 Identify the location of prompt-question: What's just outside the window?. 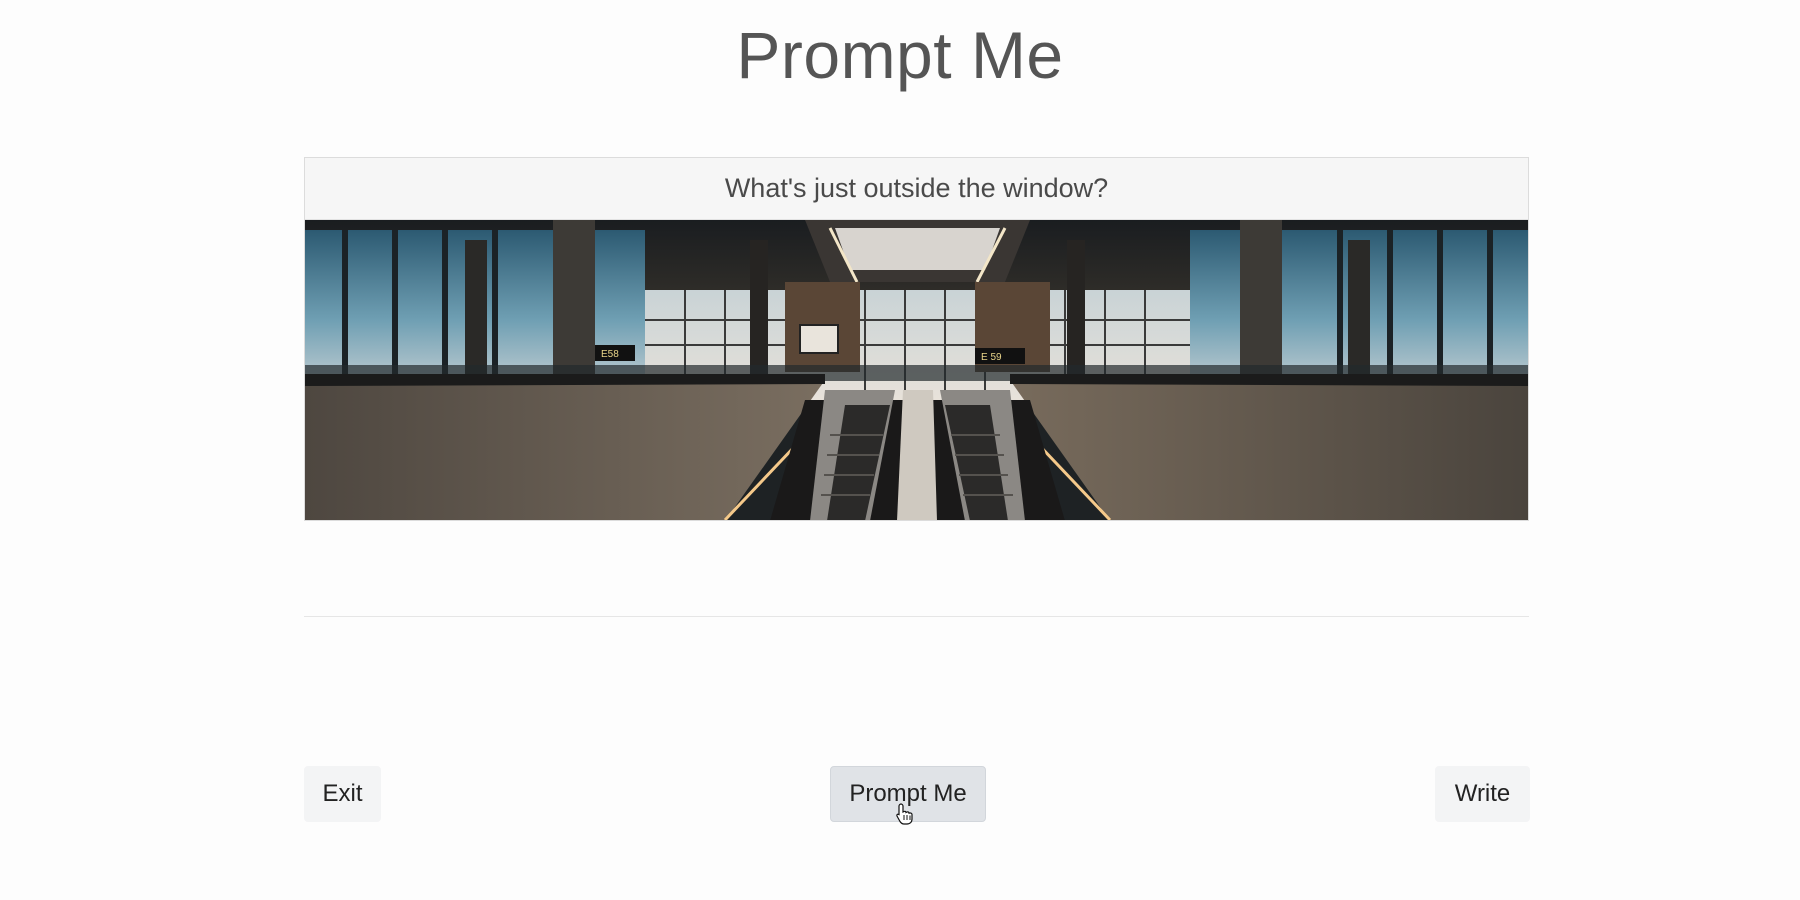
(916, 189).